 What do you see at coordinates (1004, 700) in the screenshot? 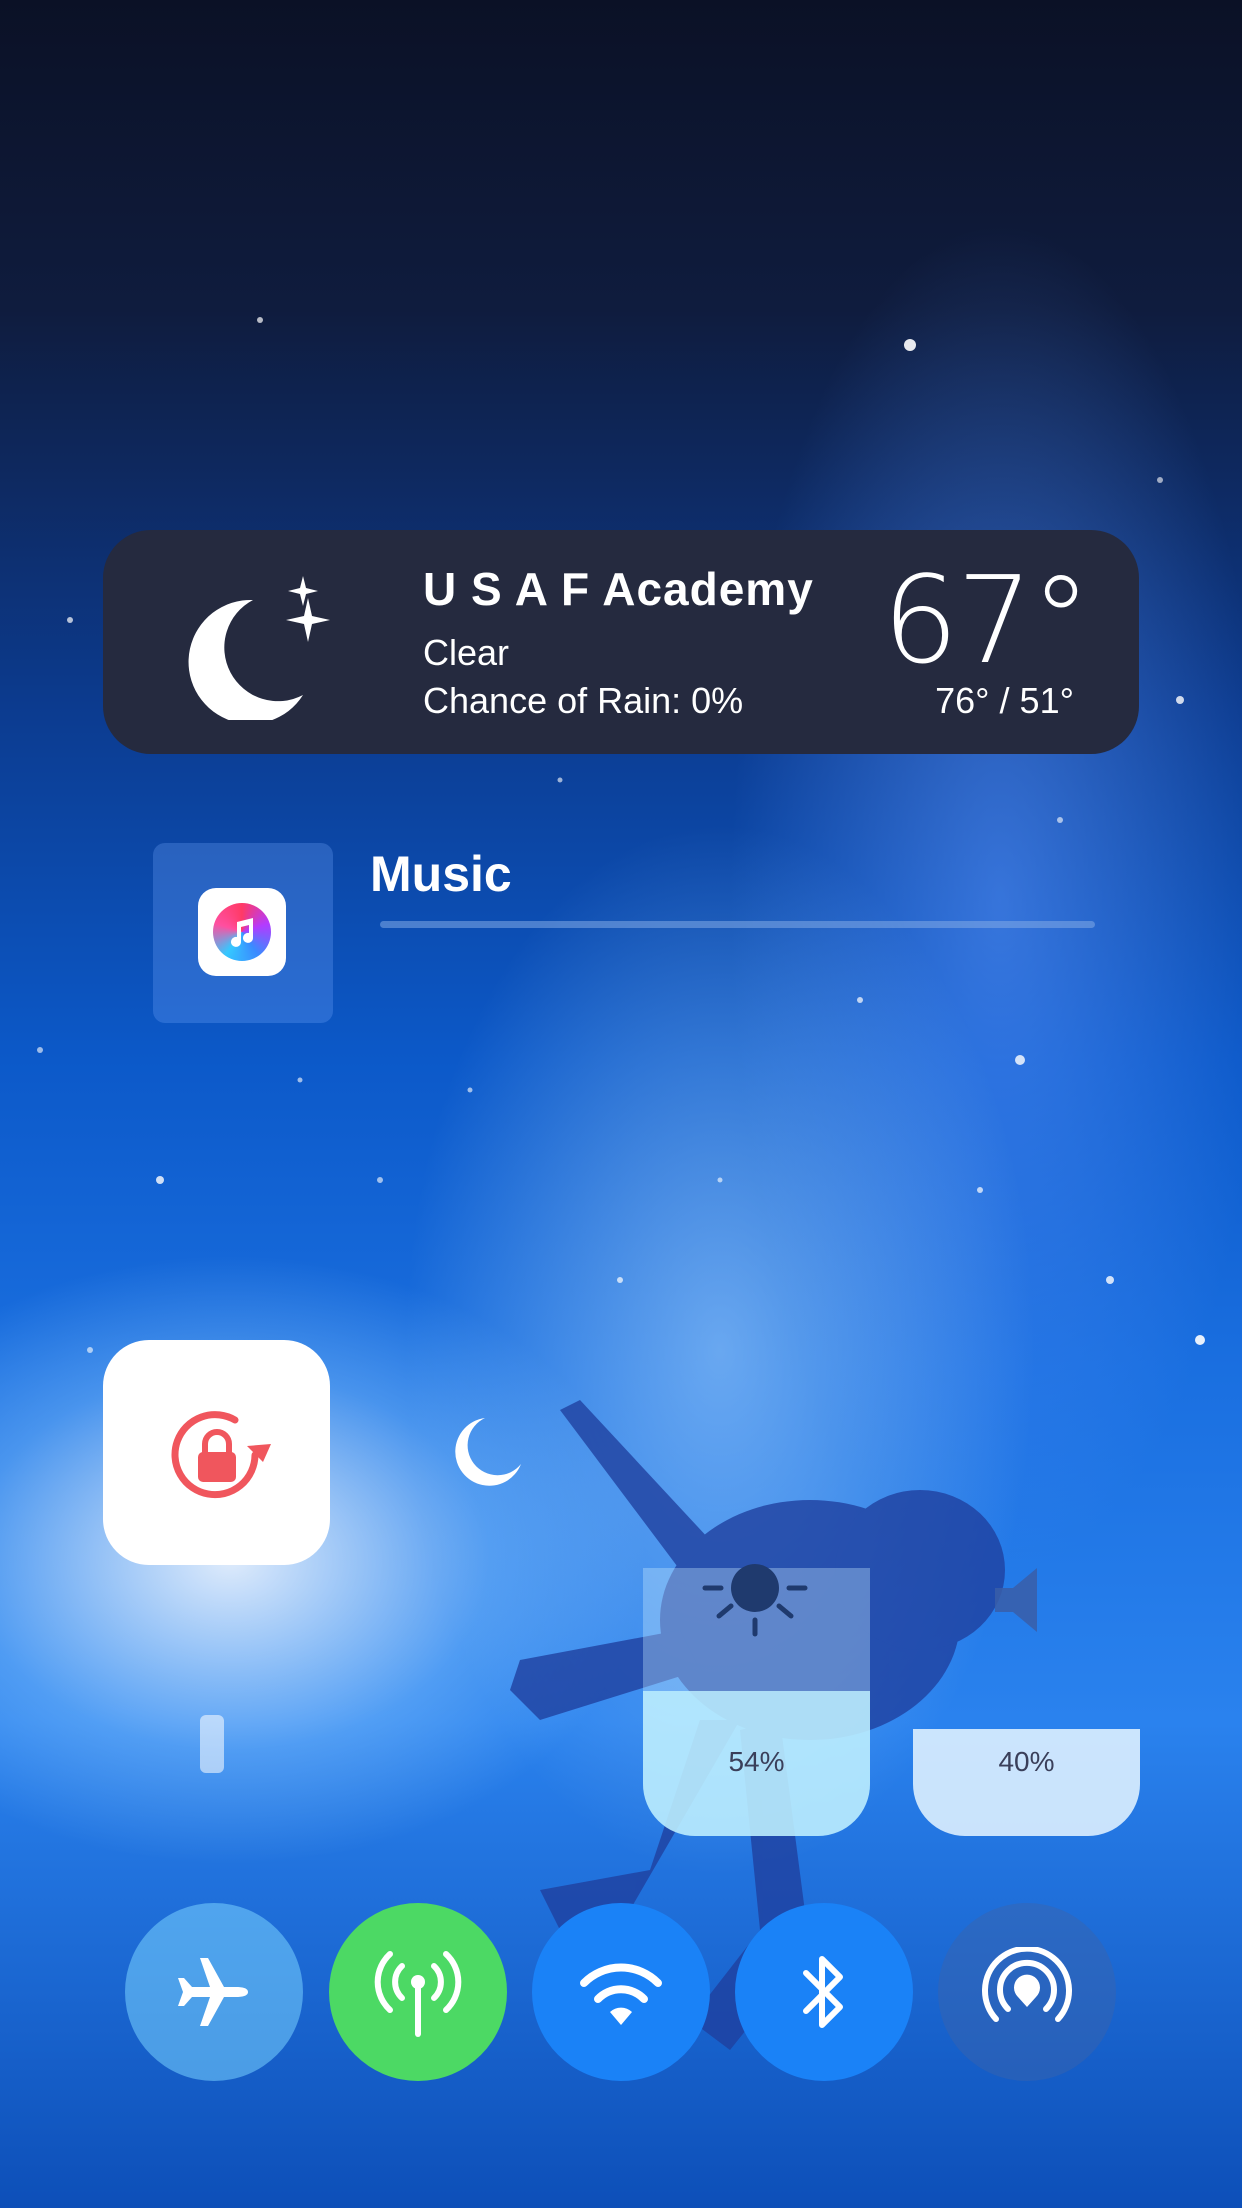
I see `weather-high-low: 76° / 51°` at bounding box center [1004, 700].